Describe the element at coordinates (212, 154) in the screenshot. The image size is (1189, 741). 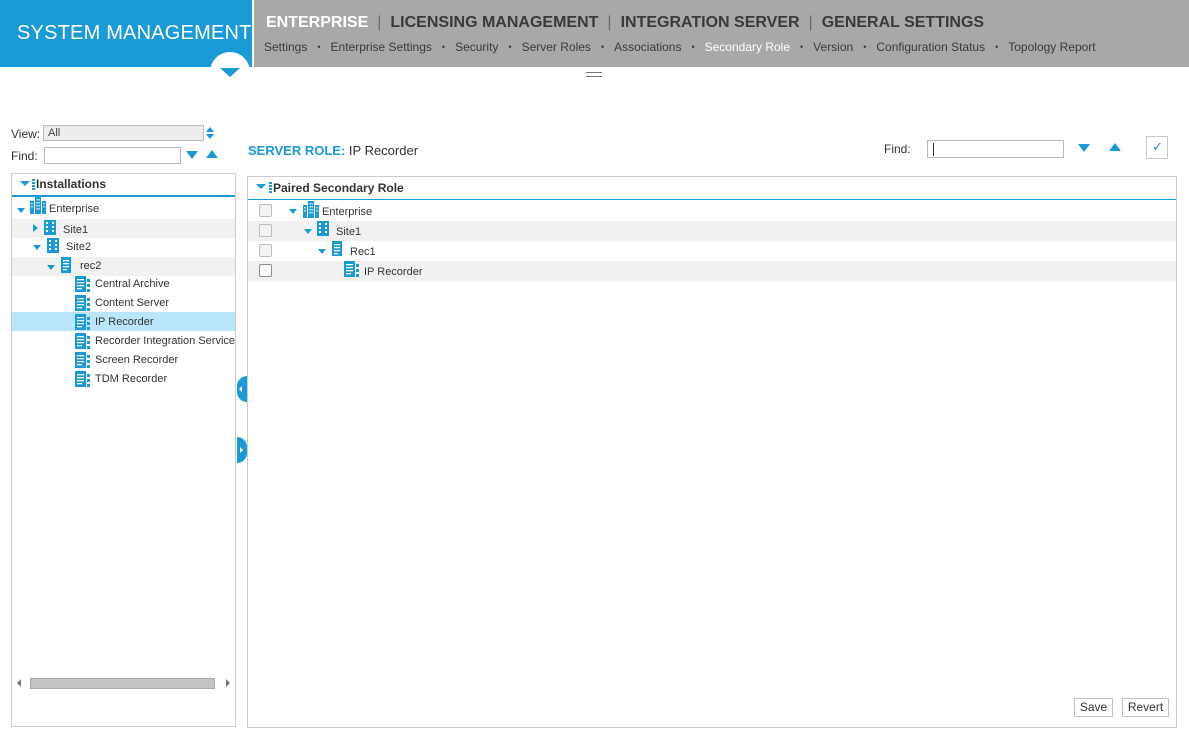
I see `find-previous-button` at that location.